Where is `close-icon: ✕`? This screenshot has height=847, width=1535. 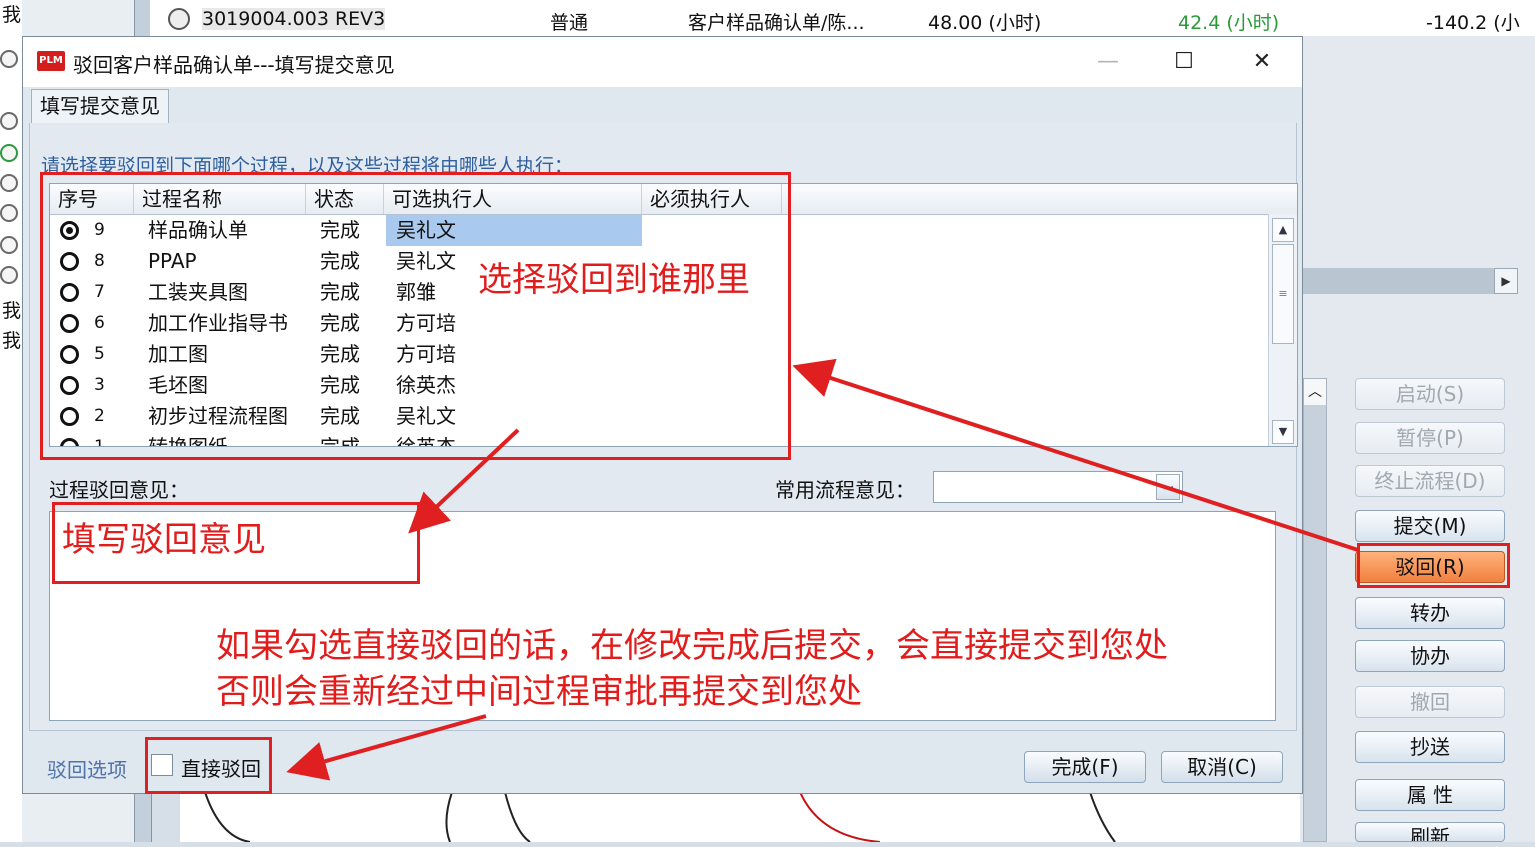 close-icon: ✕ is located at coordinates (1262, 62).